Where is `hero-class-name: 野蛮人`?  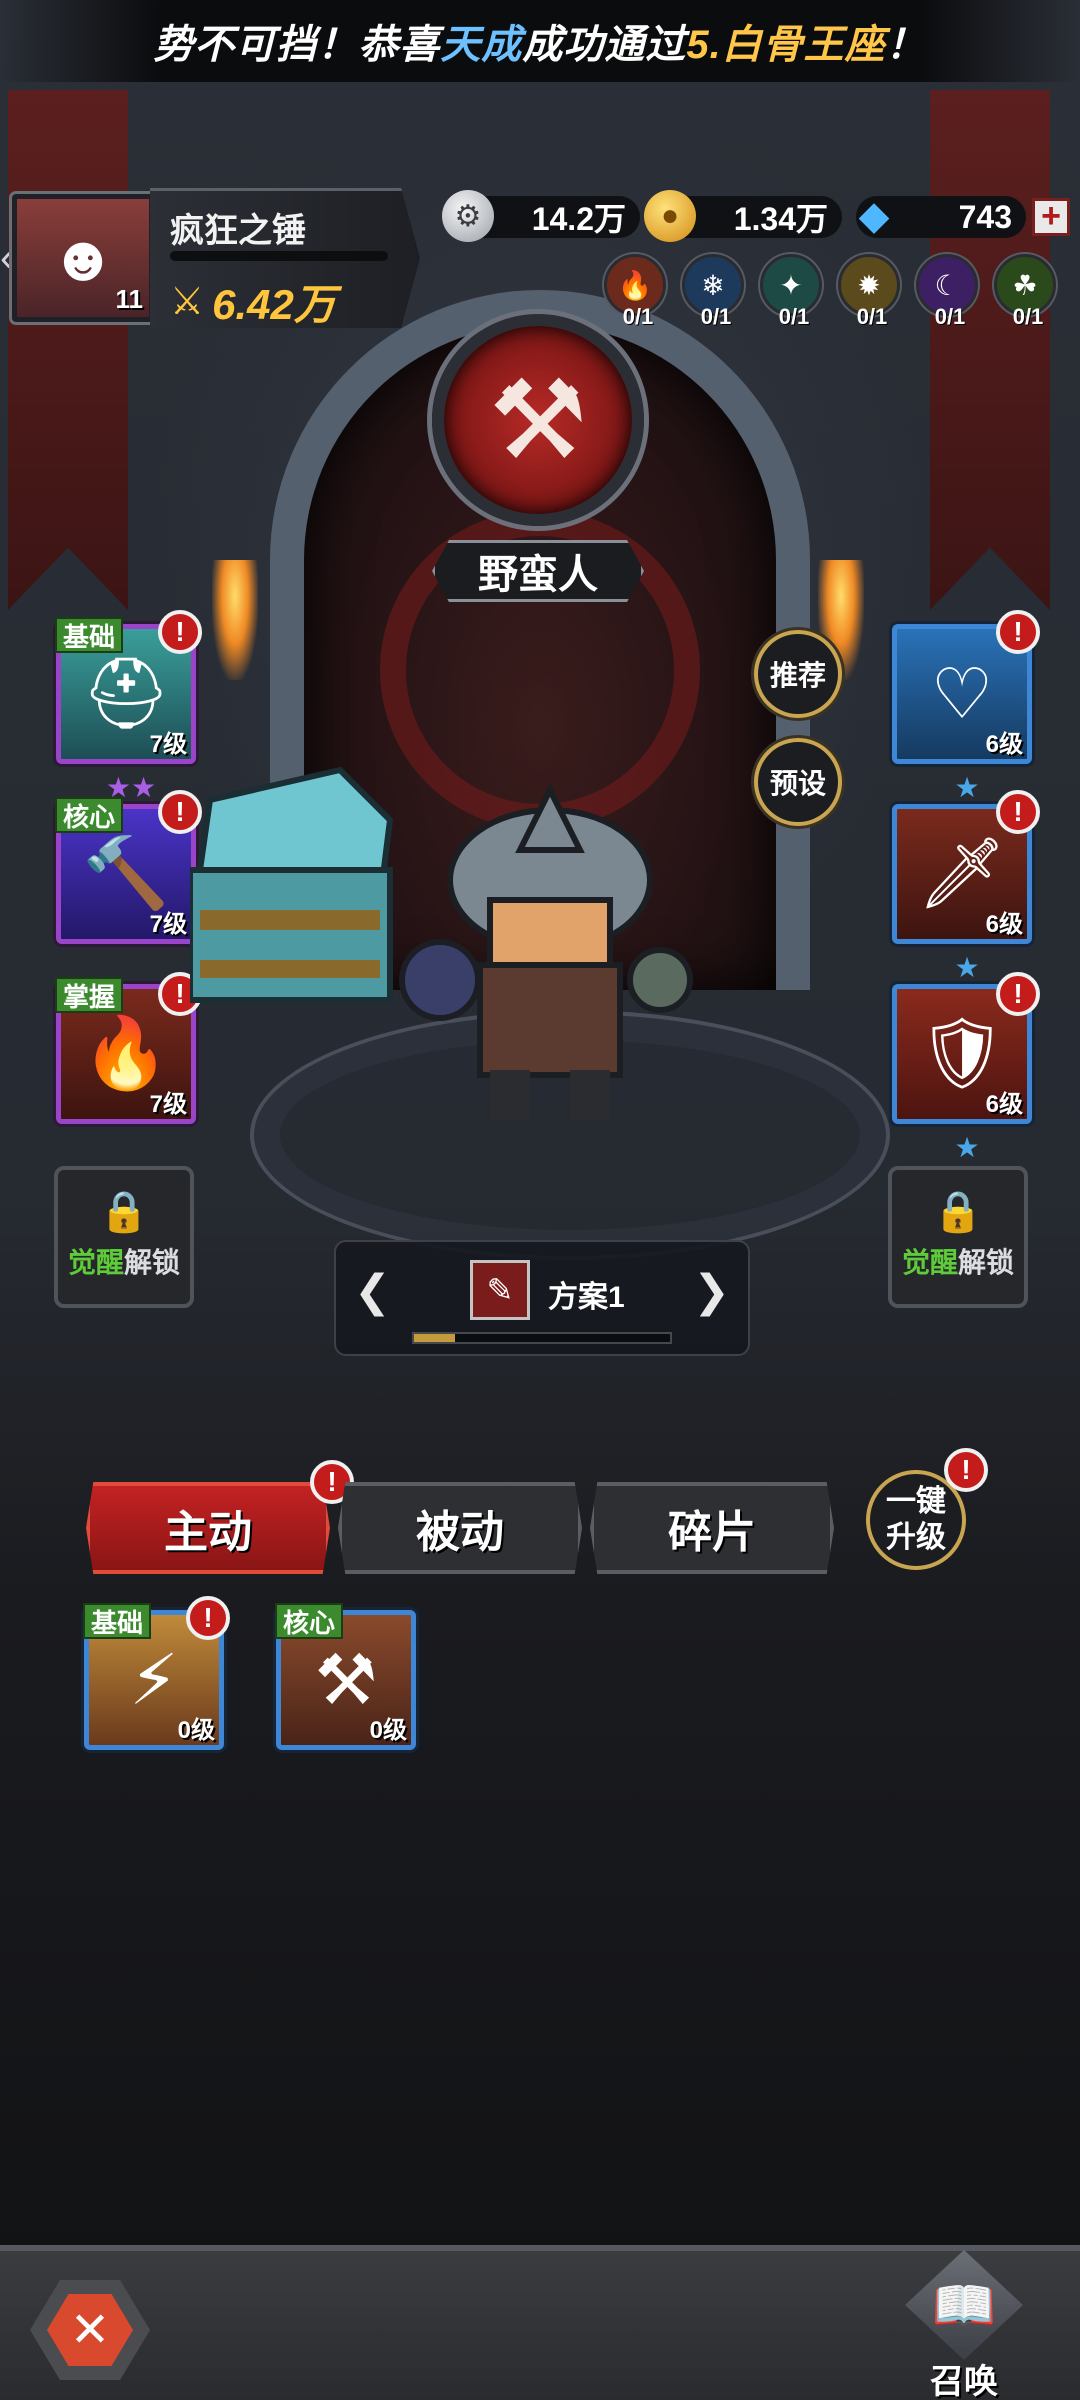
hero-class-name: 野蛮人 is located at coordinates (538, 571).